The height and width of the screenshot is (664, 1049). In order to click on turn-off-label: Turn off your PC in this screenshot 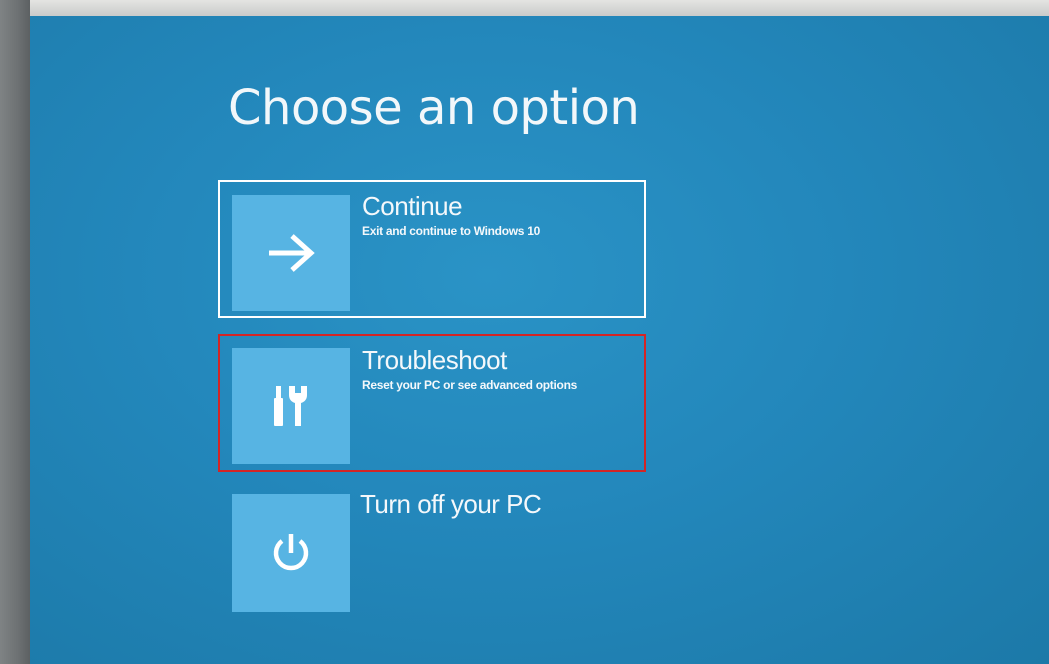, I will do `click(451, 504)`.